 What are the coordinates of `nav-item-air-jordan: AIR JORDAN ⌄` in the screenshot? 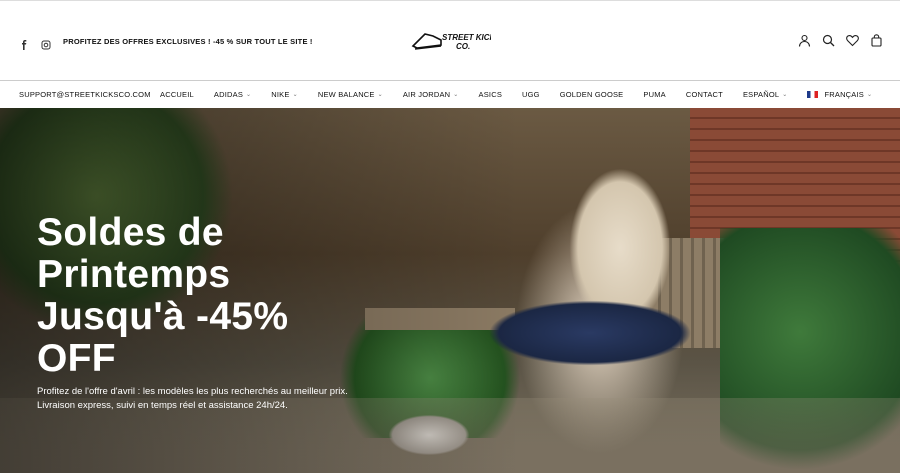 It's located at (431, 94).